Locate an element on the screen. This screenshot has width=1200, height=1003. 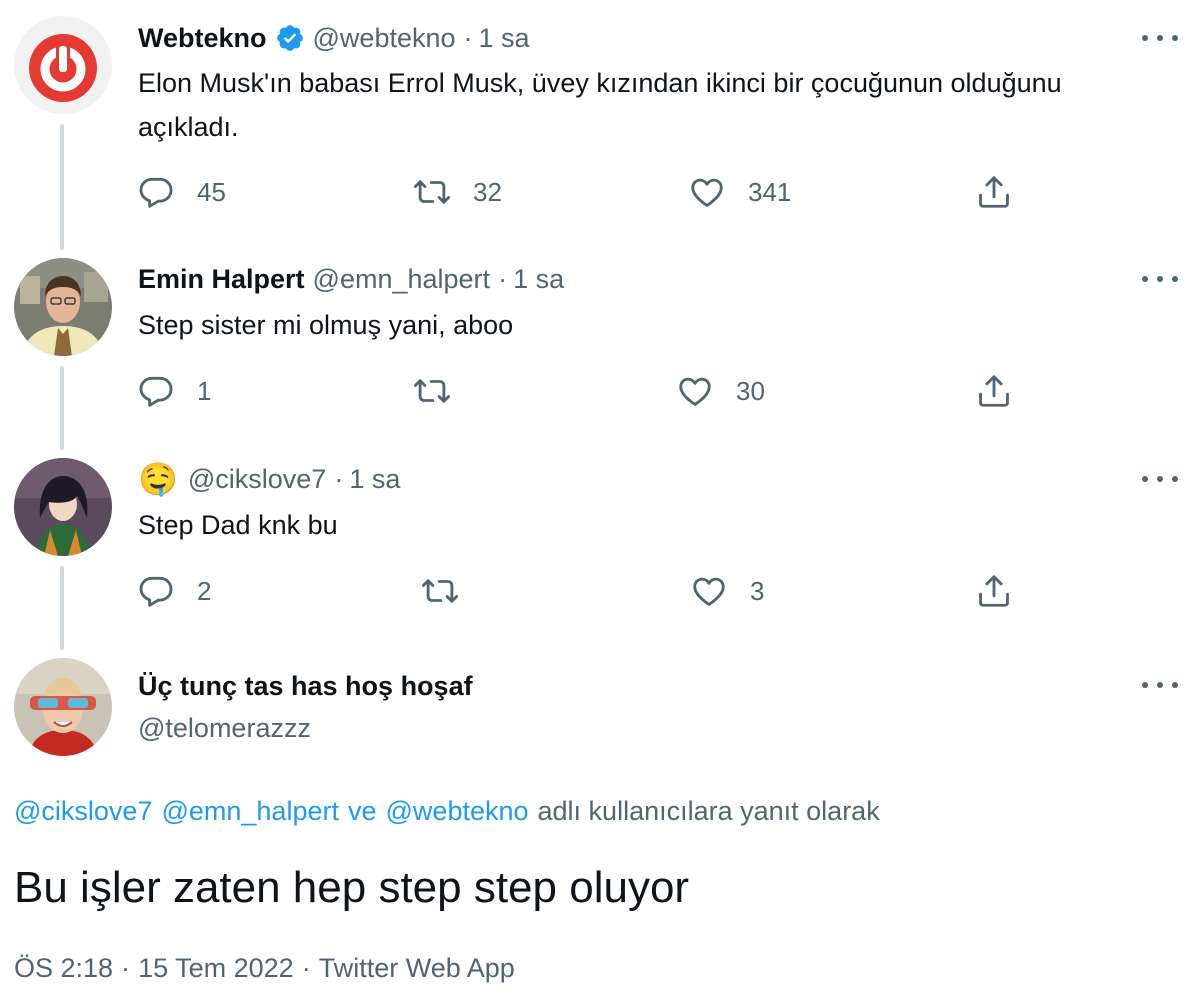
tweet-header: Emin Halpert @emn_halpert · 1 sa is located at coordinates (351, 279).